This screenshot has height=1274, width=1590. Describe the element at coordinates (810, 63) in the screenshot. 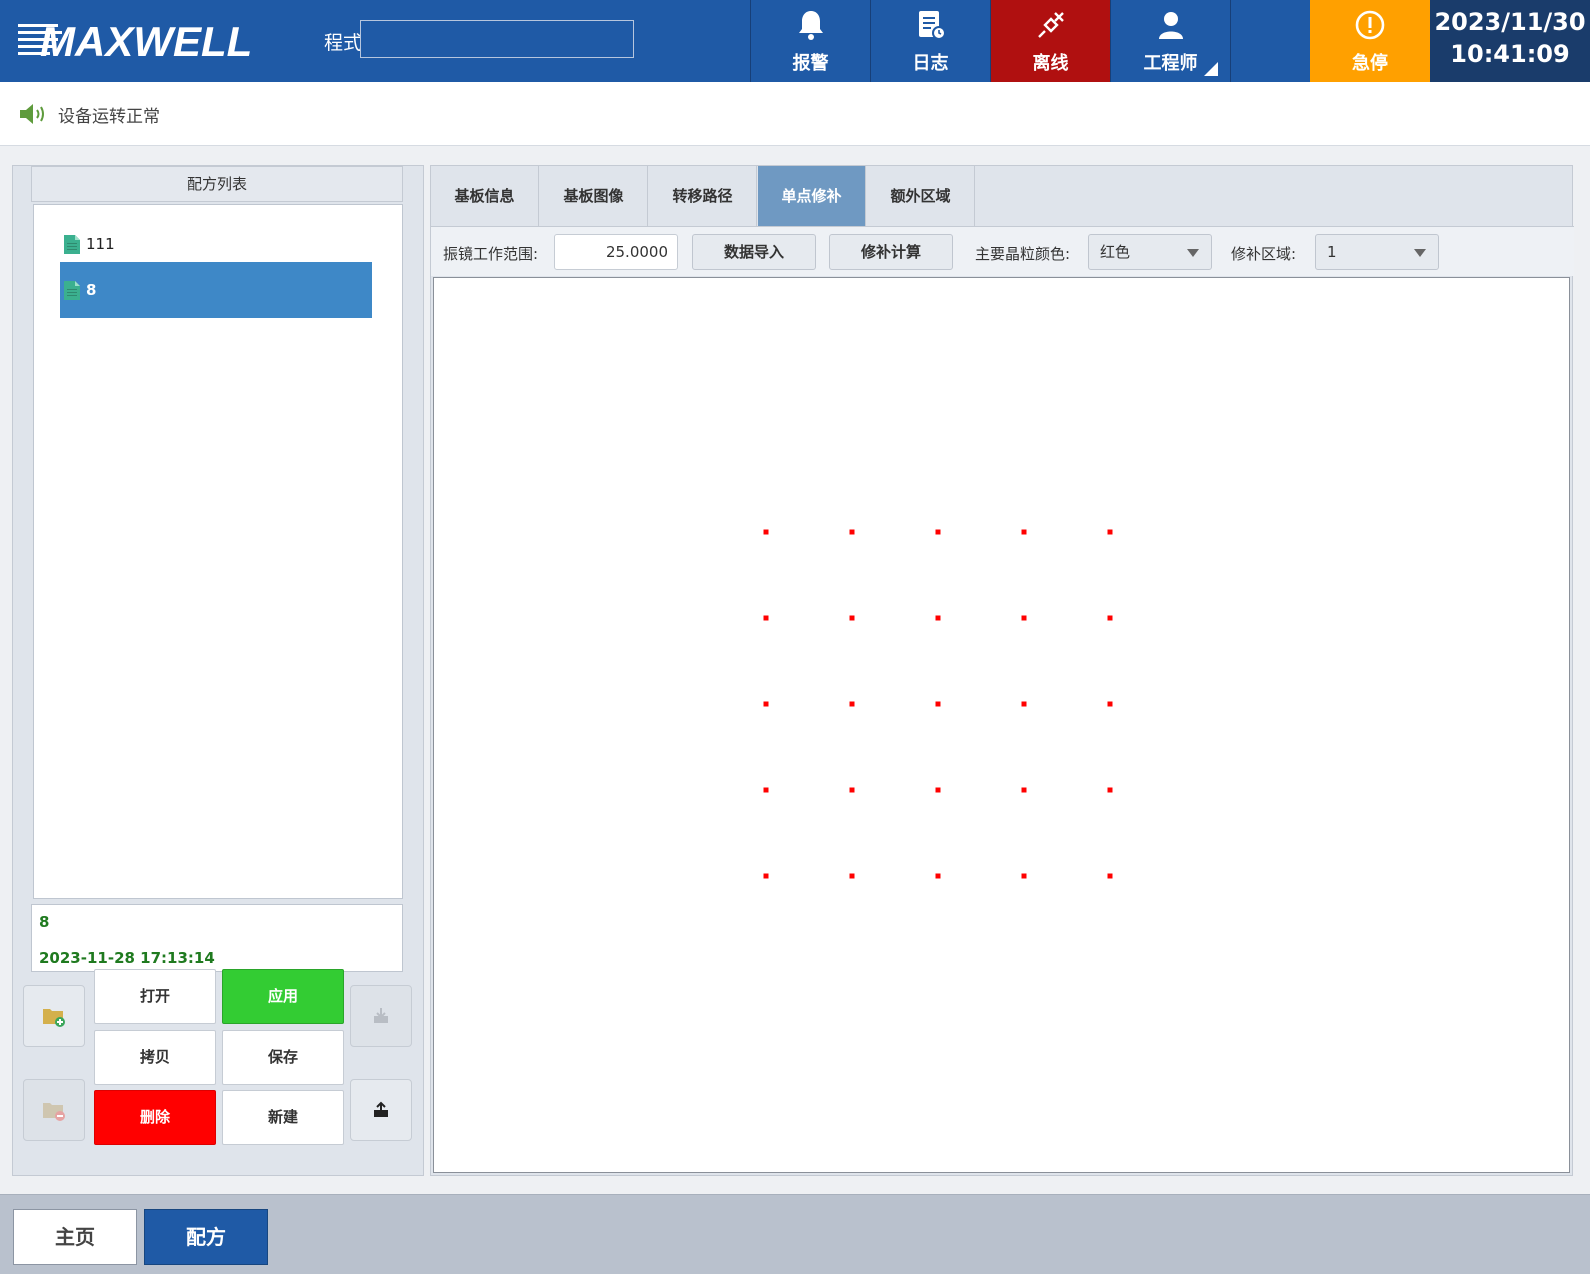

I see `alarm-label: 报警` at that location.